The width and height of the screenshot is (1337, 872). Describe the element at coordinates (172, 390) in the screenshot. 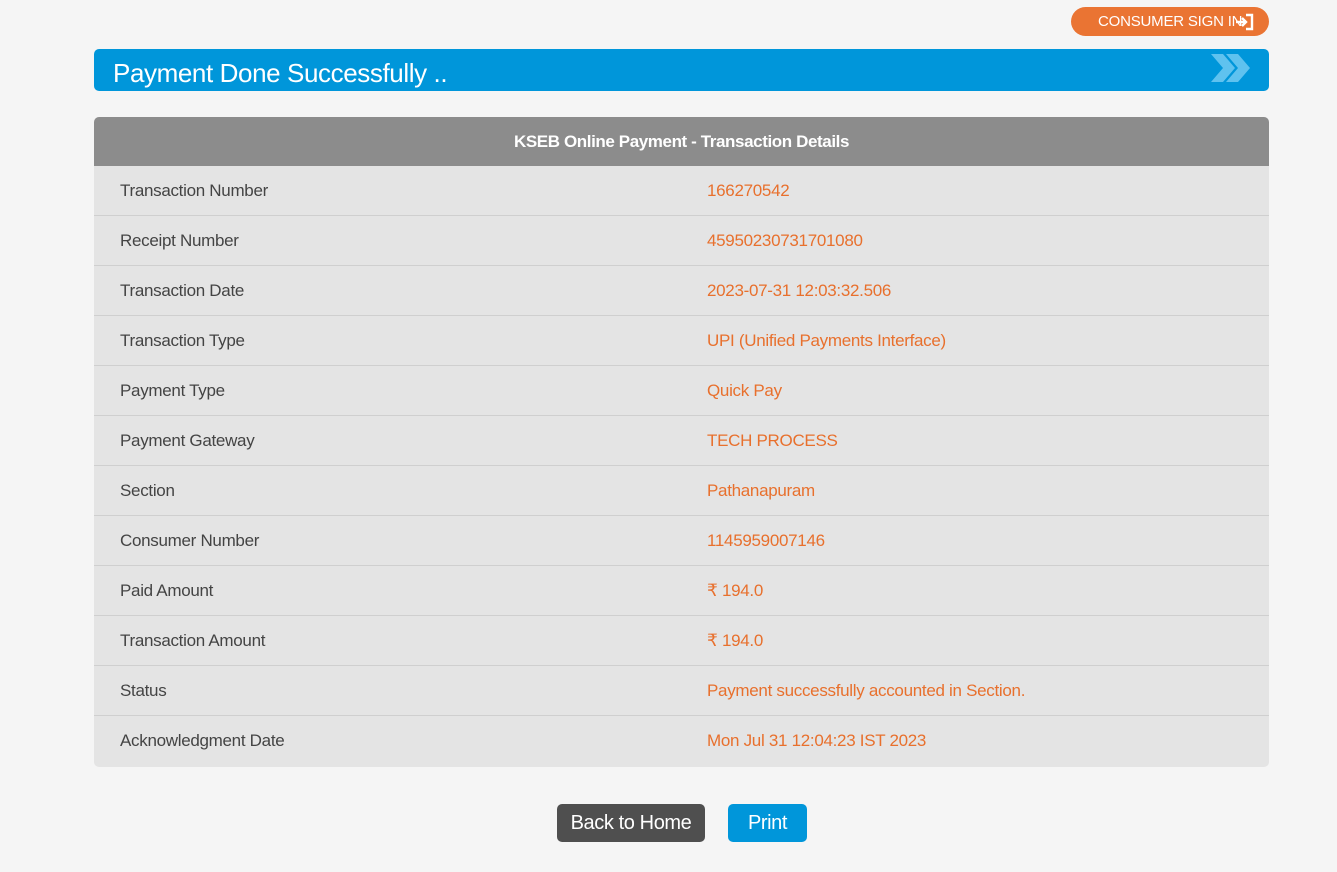

I see `detail-label: Payment Type` at that location.